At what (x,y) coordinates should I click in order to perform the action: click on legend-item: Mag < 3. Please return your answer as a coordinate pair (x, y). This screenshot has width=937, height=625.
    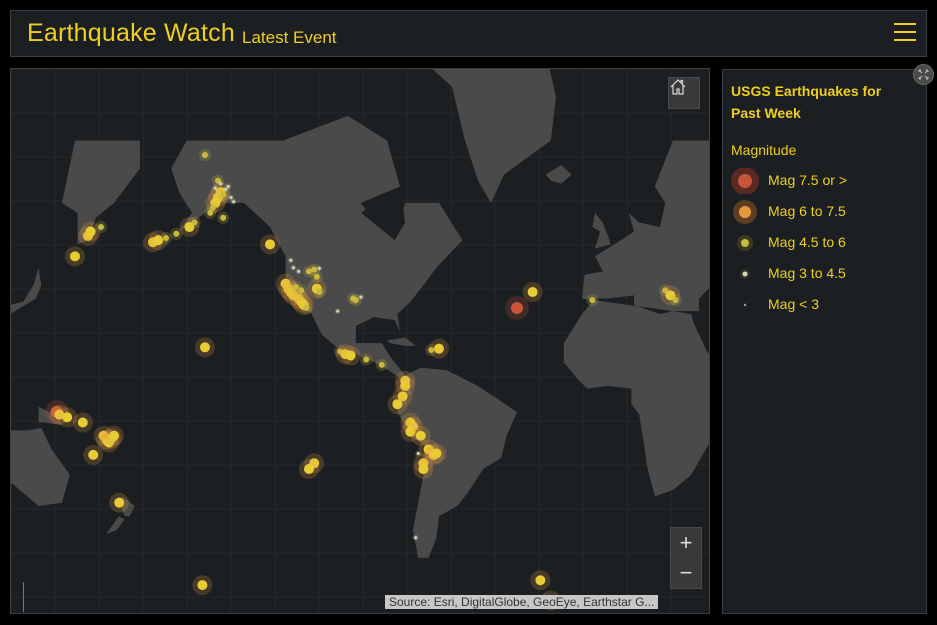
    Looking at the image, I should click on (826, 305).